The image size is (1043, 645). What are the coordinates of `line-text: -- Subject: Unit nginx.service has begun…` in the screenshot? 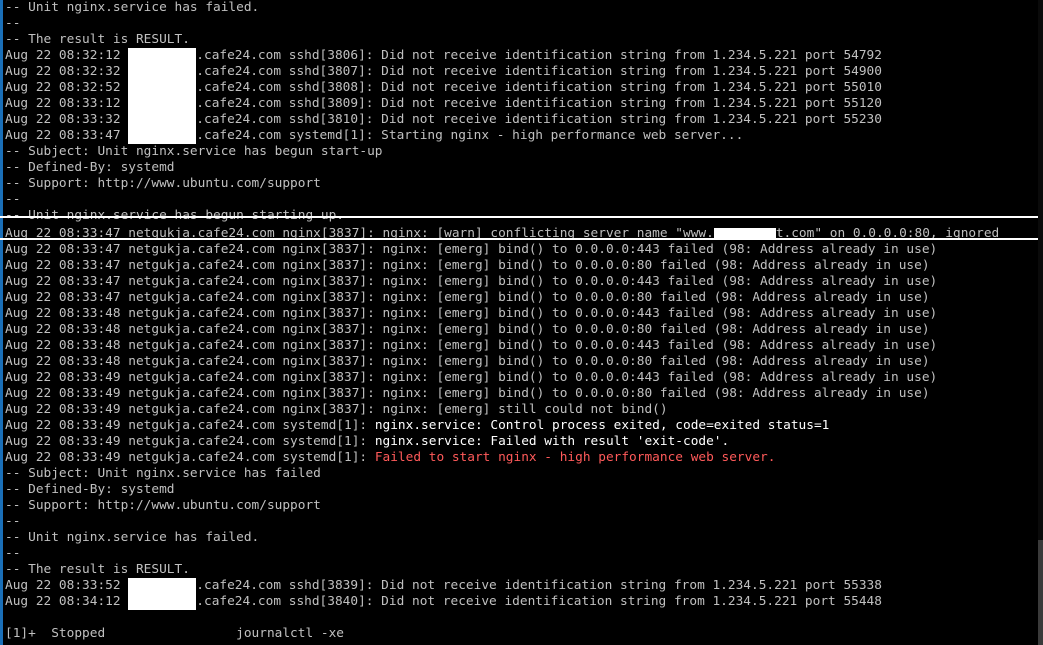 It's located at (194, 151).